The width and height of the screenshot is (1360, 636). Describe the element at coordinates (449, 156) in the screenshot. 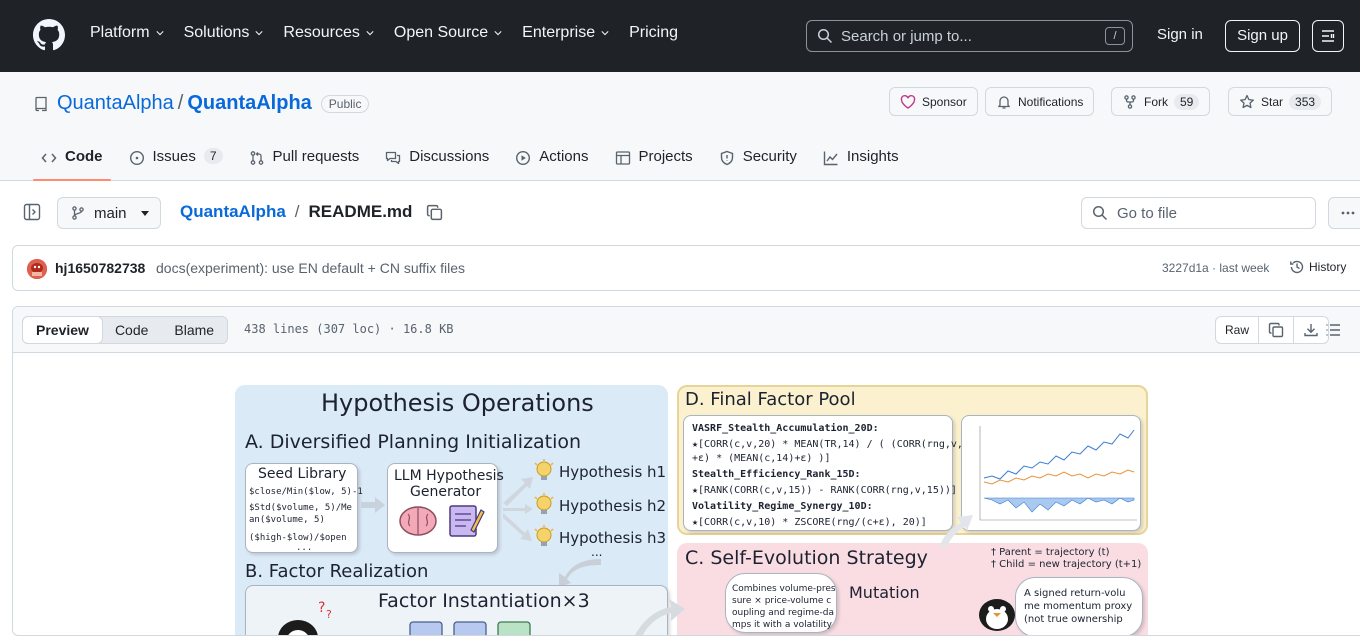

I see `tab-label: Discussions` at that location.